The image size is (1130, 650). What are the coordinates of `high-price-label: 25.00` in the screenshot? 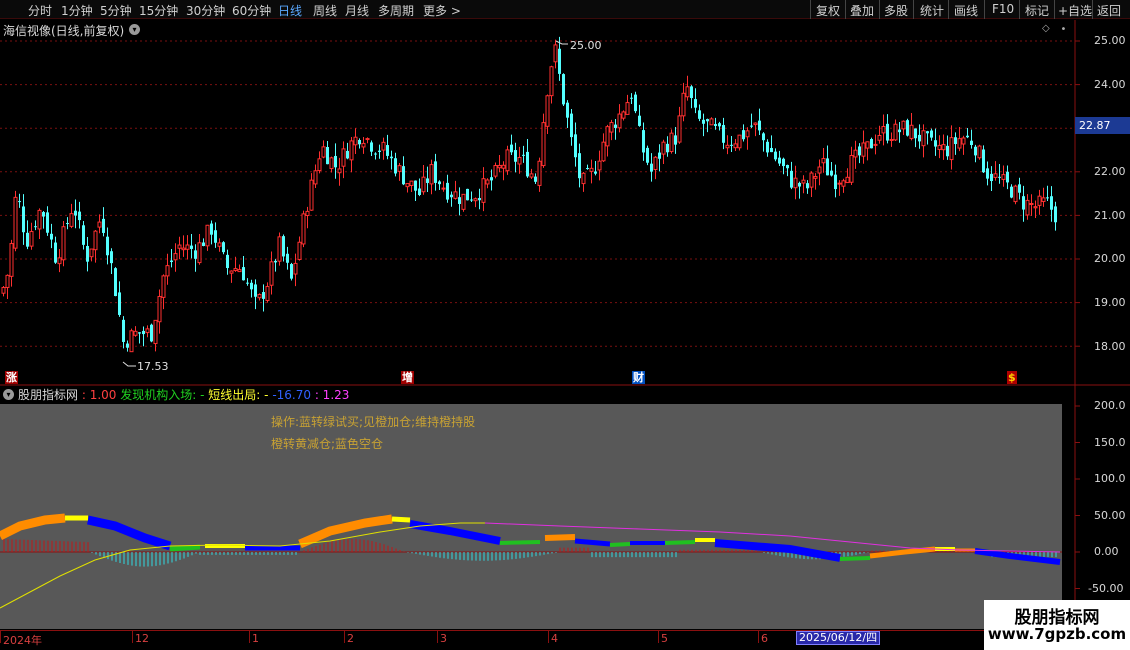 It's located at (586, 45).